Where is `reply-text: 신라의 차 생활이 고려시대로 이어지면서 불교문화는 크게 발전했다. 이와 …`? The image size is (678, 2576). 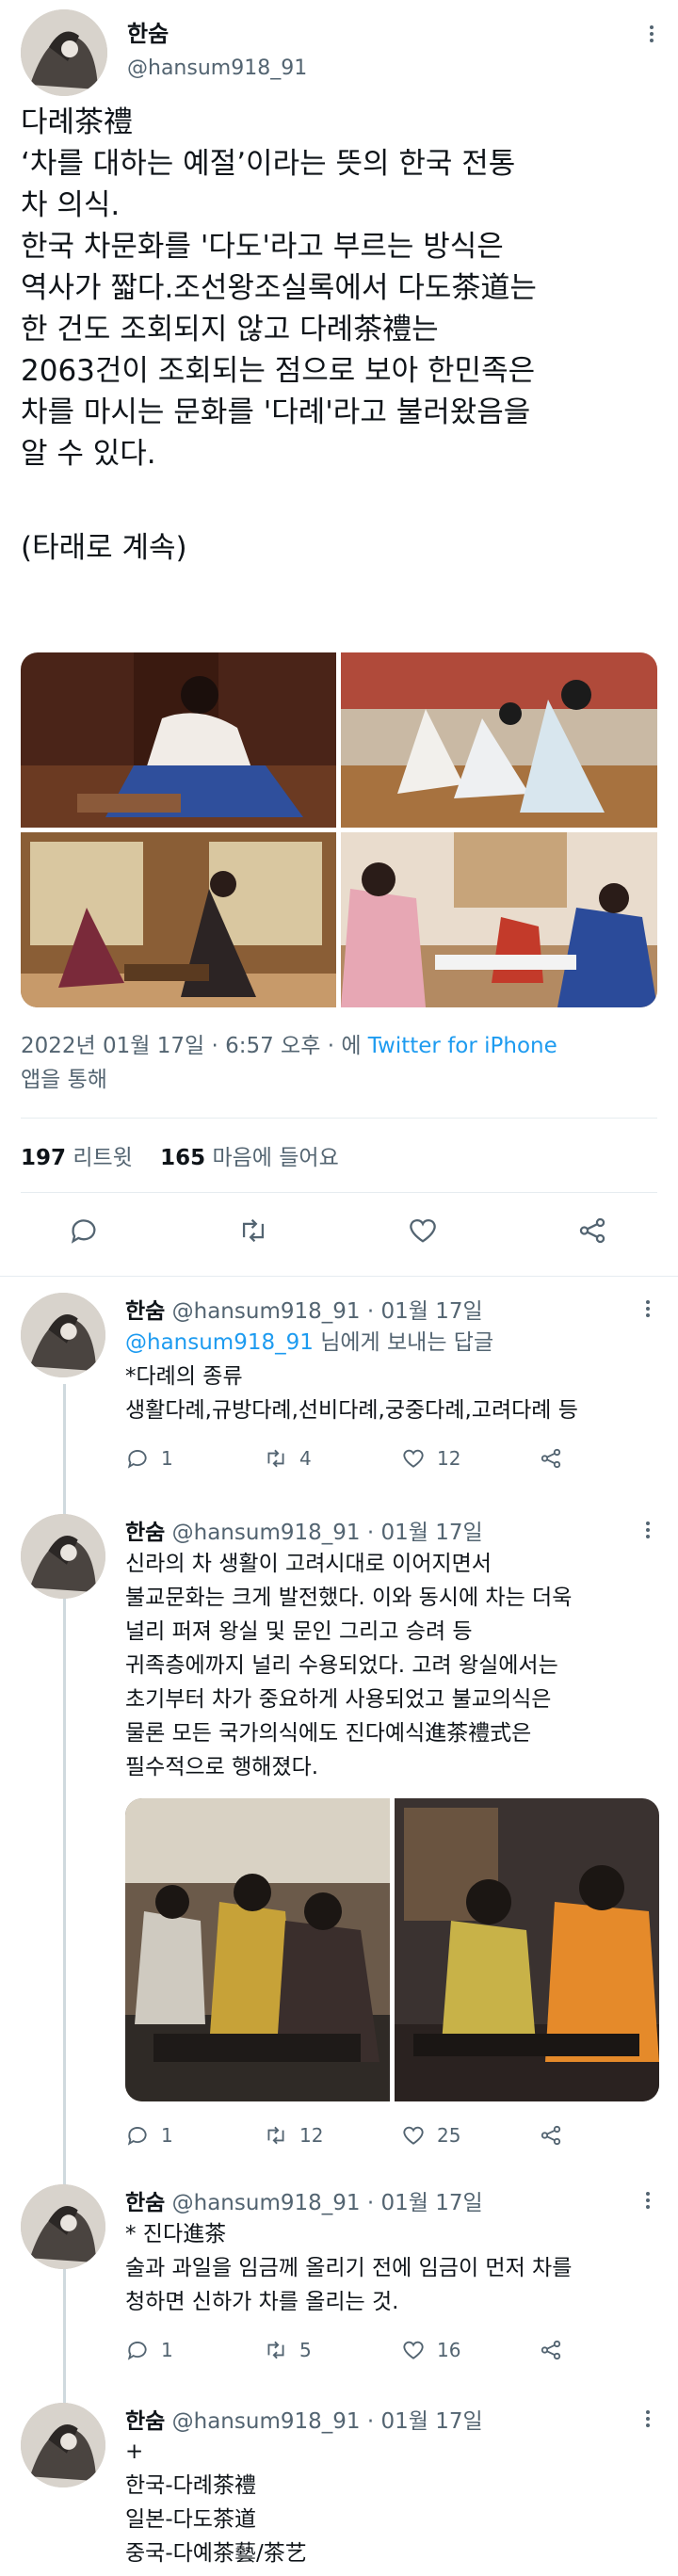
reply-text: 신라의 차 생활이 고려시대로 이어지면서 불교문화는 크게 발전했다. 이와 … is located at coordinates (348, 1665).